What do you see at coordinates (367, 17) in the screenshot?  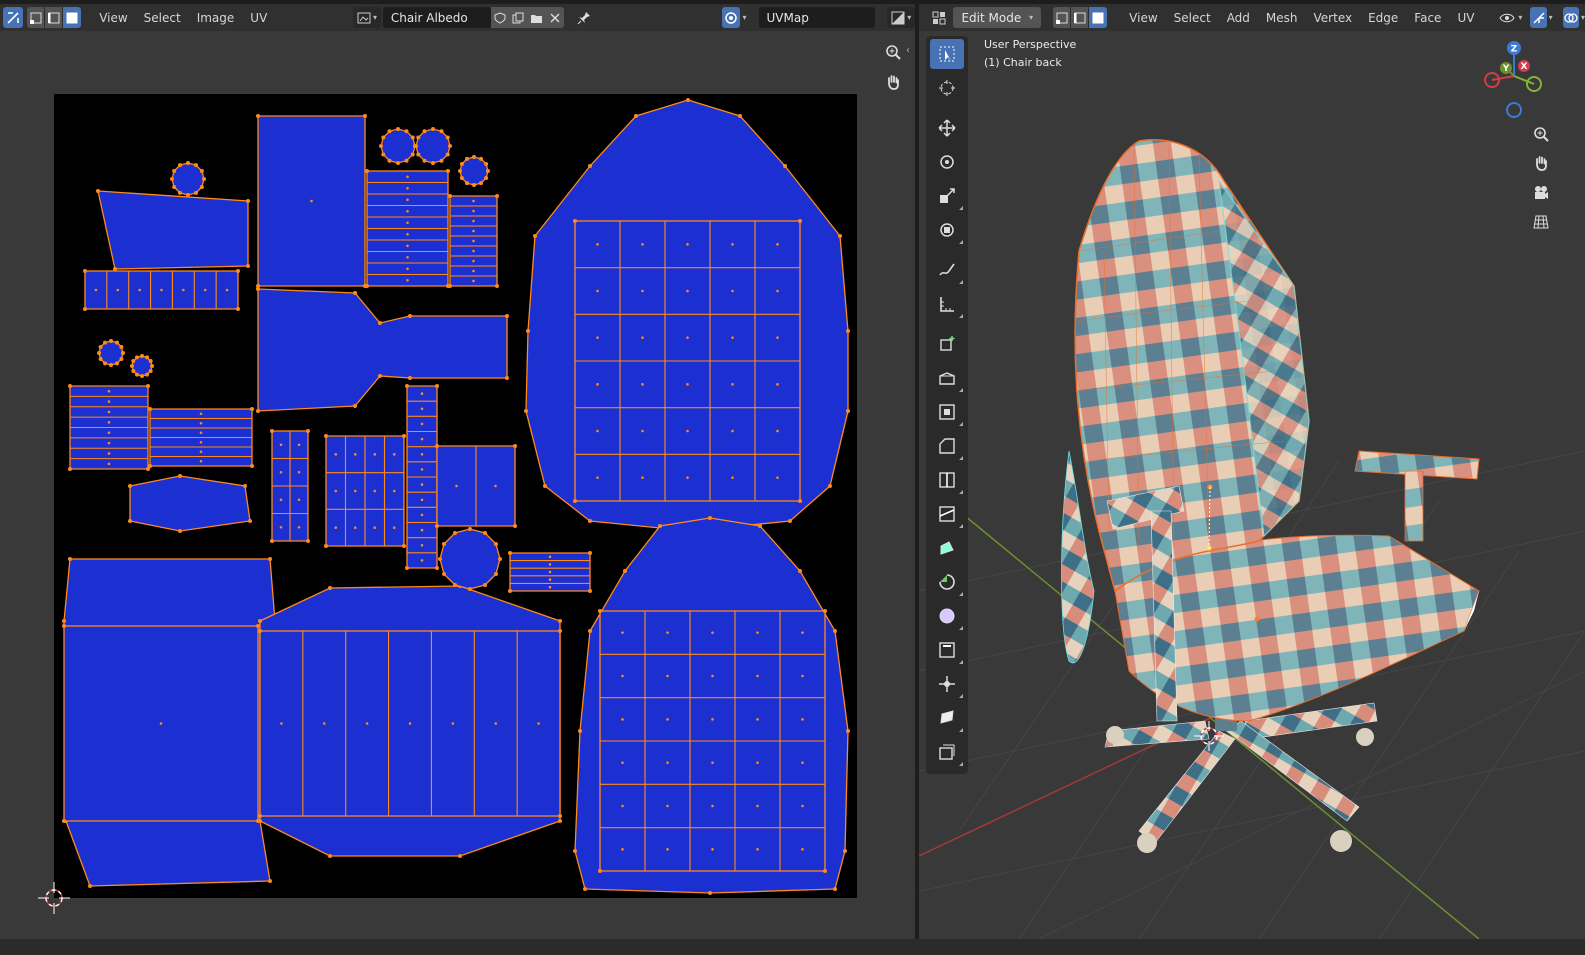 I see `image-browse-icon: ▾` at bounding box center [367, 17].